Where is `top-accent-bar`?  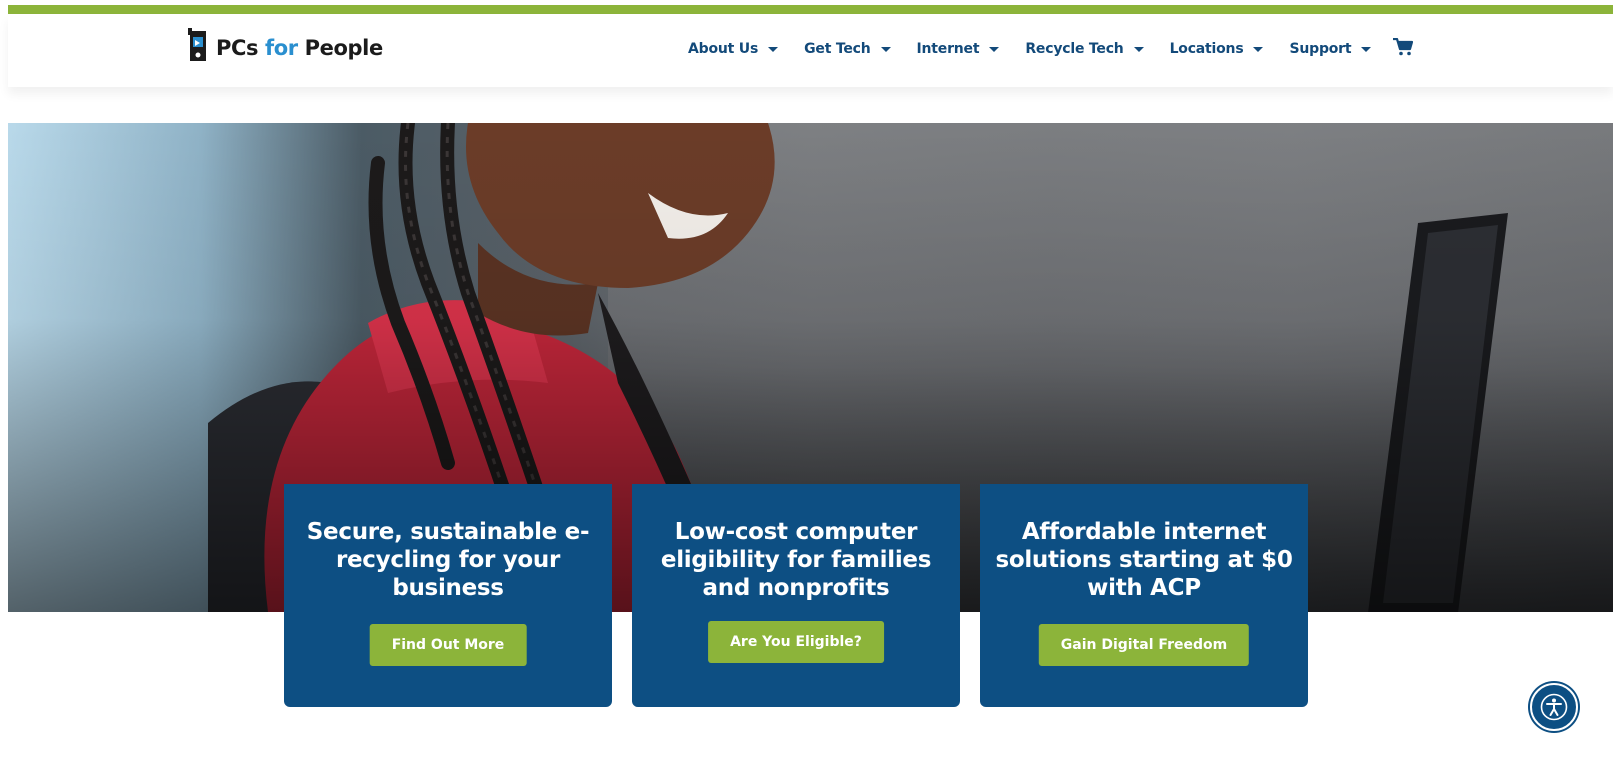 top-accent-bar is located at coordinates (810, 9).